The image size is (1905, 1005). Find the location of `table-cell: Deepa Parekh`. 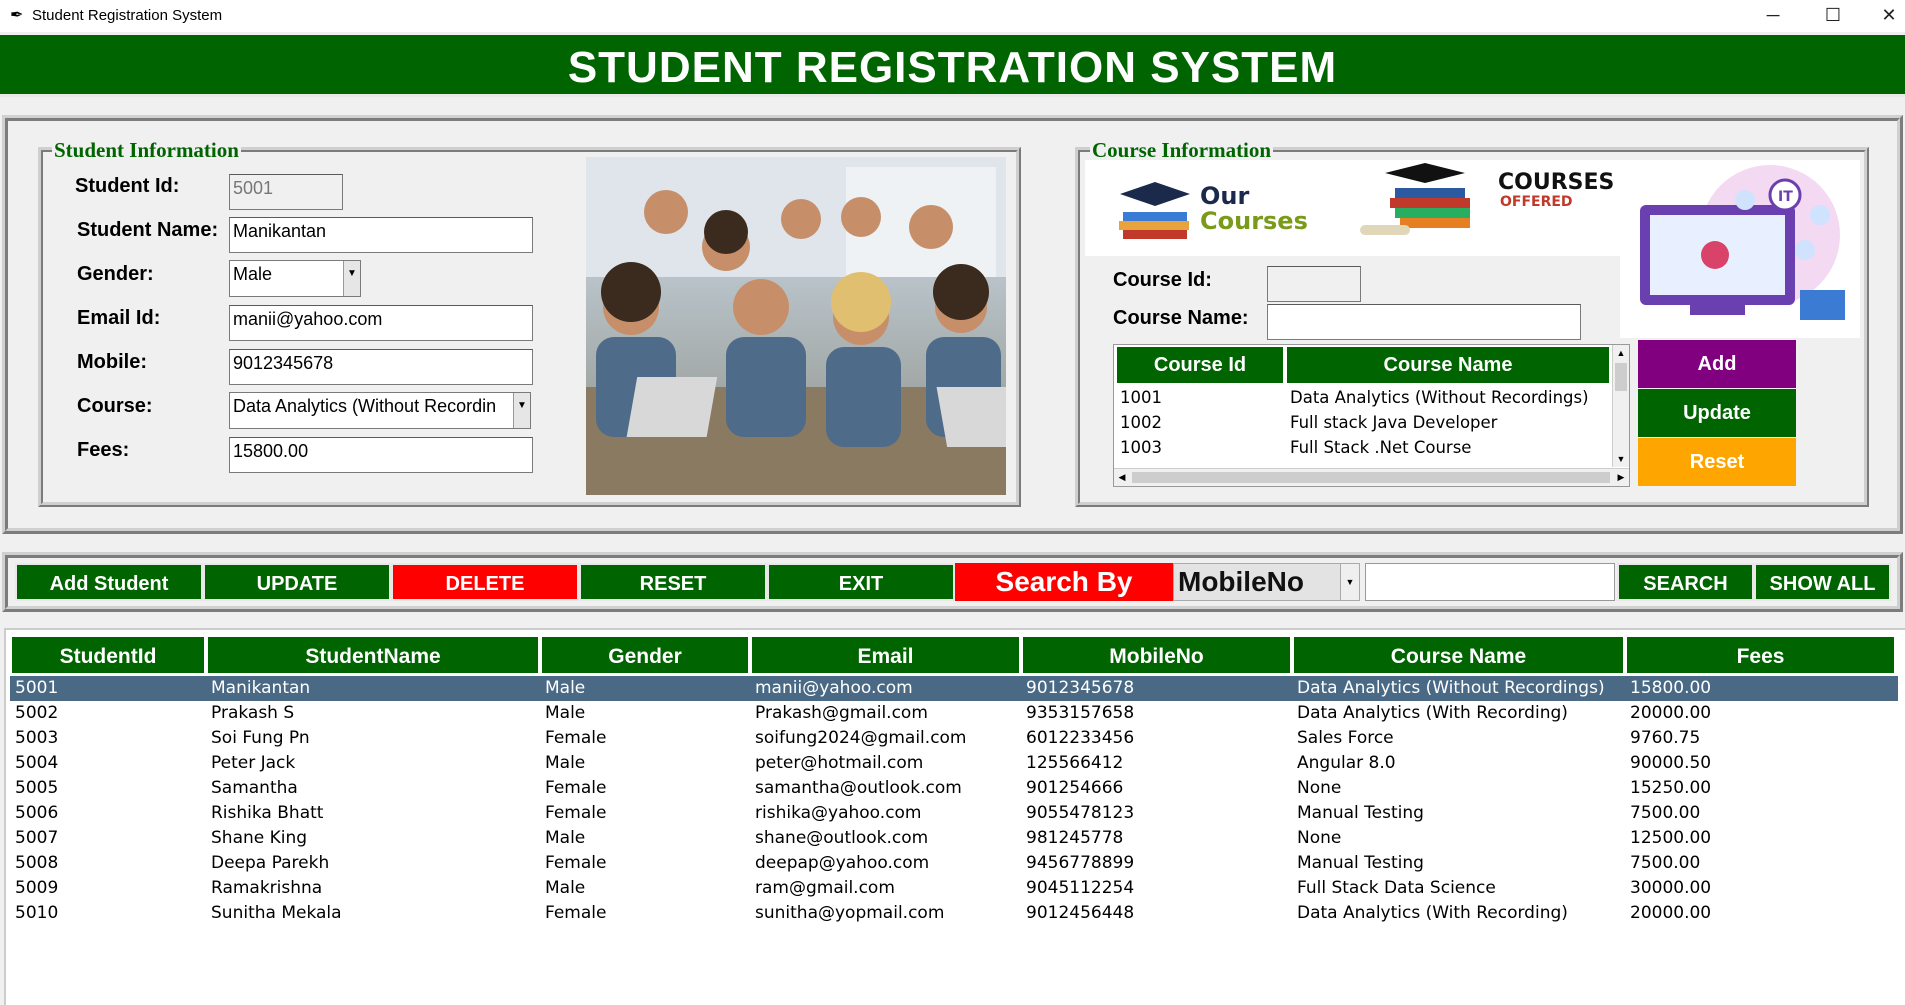

table-cell: Deepa Parekh is located at coordinates (270, 863).